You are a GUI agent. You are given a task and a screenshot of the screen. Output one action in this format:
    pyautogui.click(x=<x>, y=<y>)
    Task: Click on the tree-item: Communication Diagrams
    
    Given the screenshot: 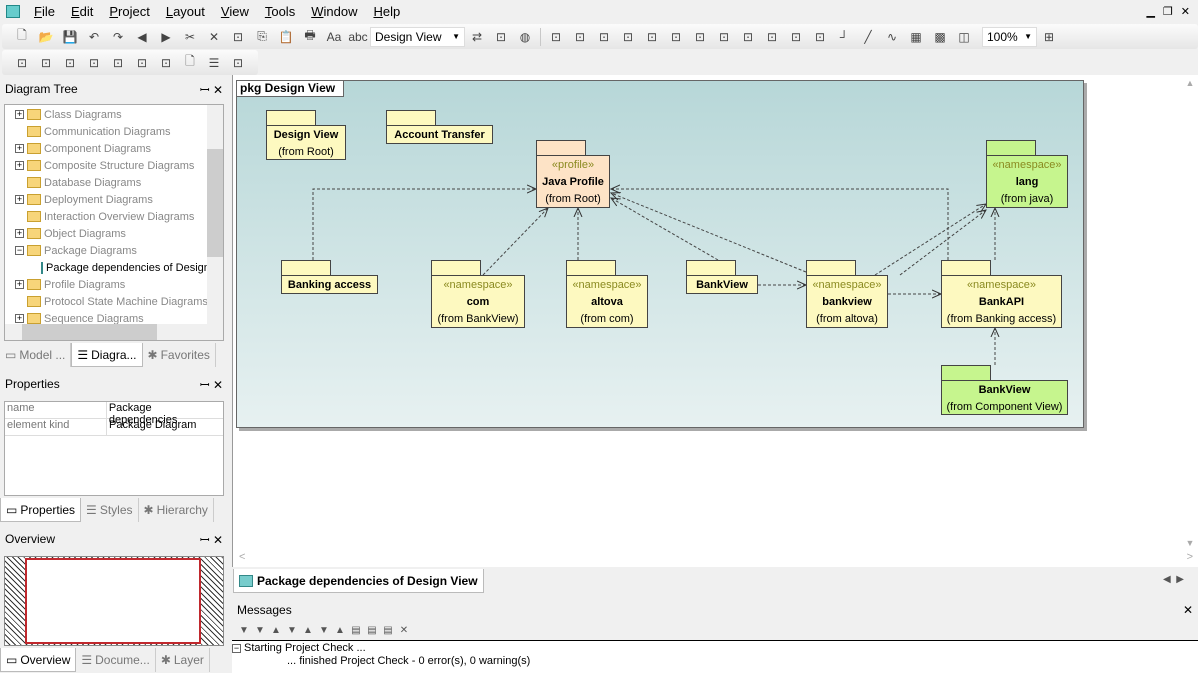 What is the action you would take?
    pyautogui.click(x=119, y=131)
    